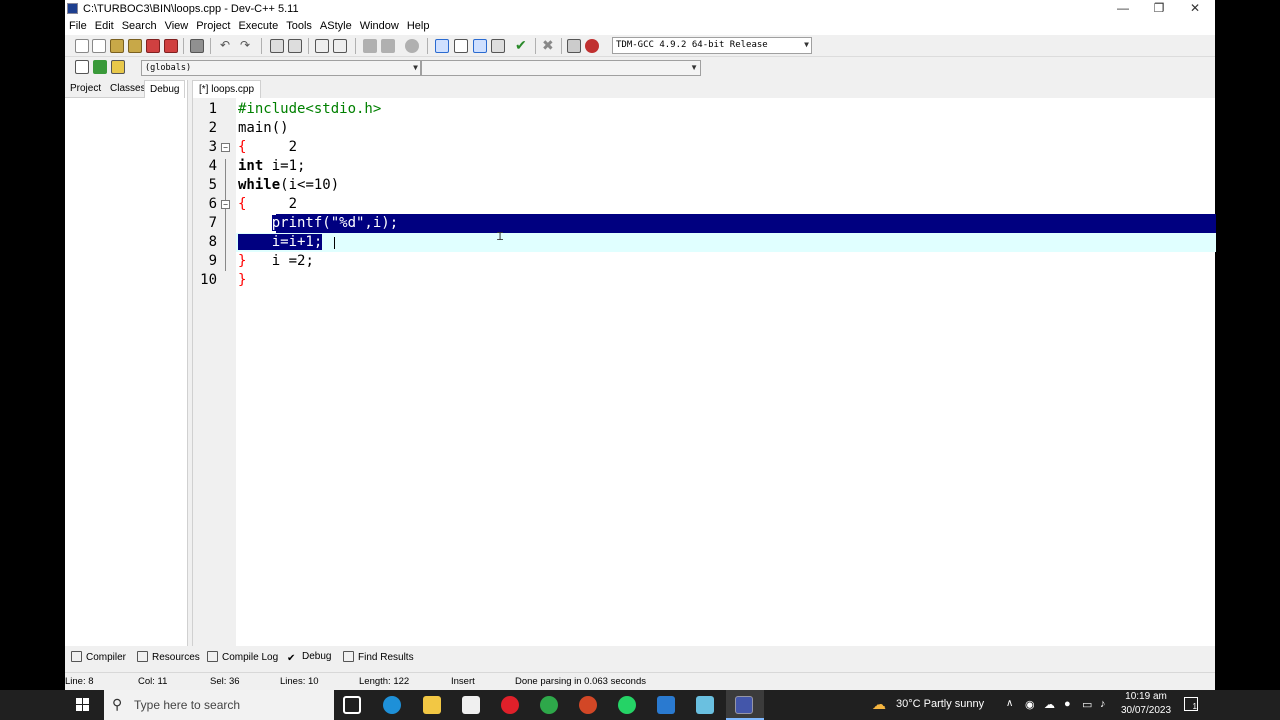  Describe the element at coordinates (442, 46) in the screenshot. I see `compile-icon` at that location.